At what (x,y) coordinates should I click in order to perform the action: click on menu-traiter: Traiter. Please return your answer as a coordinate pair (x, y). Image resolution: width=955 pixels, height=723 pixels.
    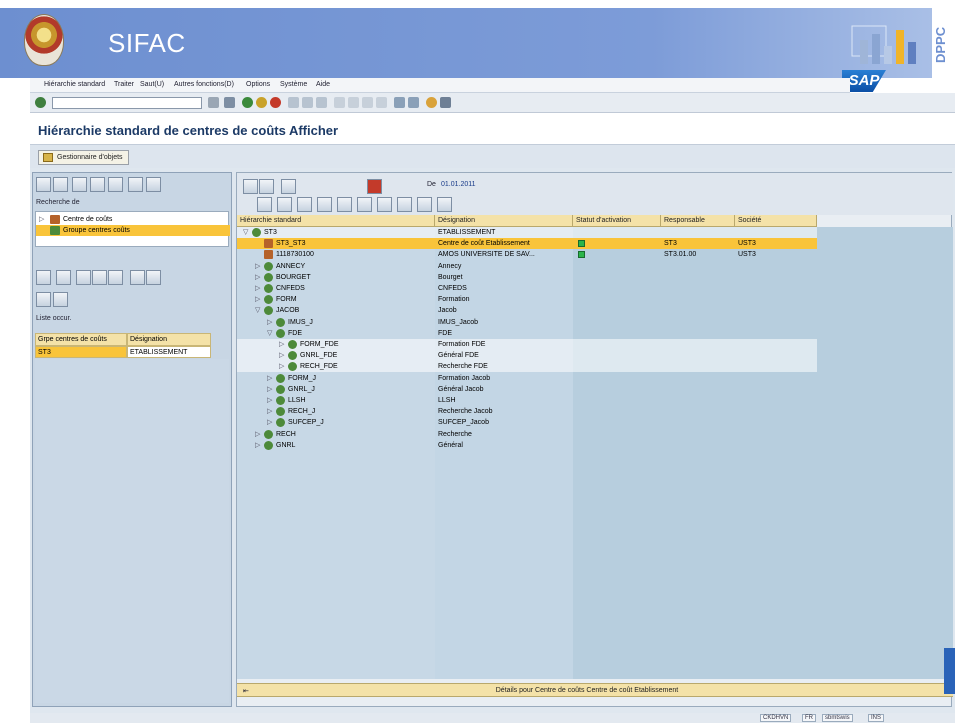
    Looking at the image, I should click on (124, 84).